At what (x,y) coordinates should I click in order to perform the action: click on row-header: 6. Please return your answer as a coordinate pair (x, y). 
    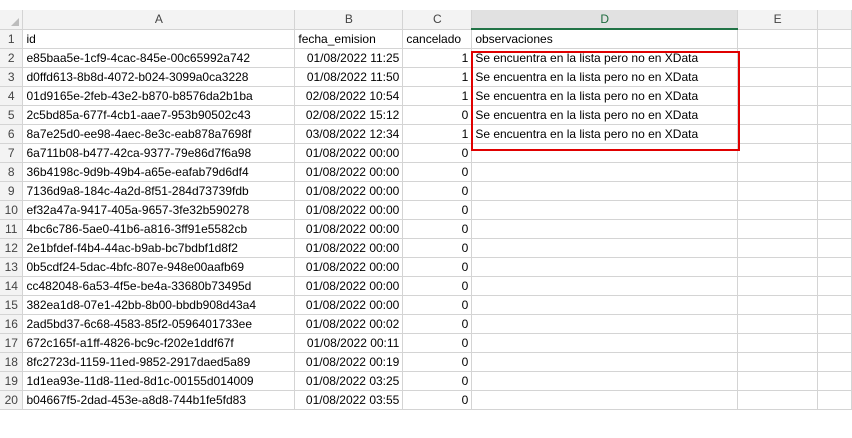
    Looking at the image, I should click on (12, 134).